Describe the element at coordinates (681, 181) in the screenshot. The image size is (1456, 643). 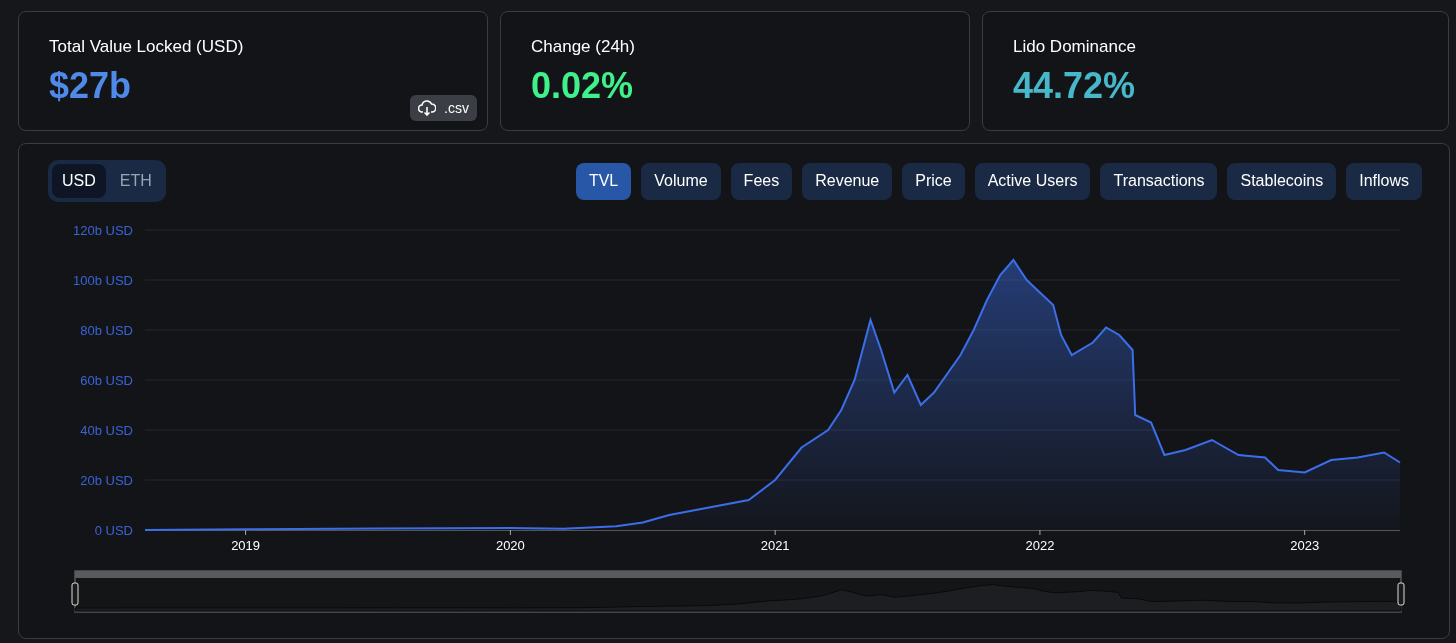
I see `metric-tab: Volume` at that location.